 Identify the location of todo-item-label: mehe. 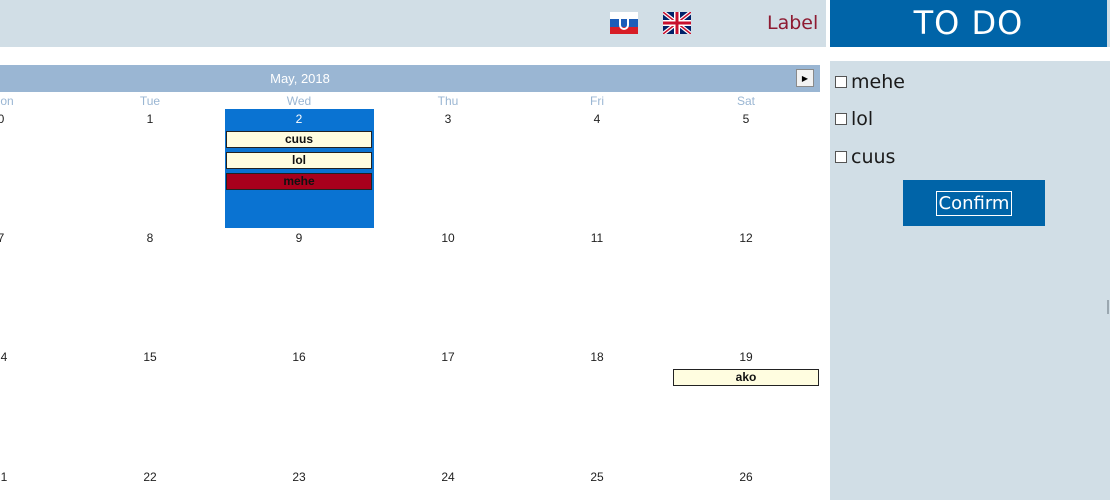
(878, 82).